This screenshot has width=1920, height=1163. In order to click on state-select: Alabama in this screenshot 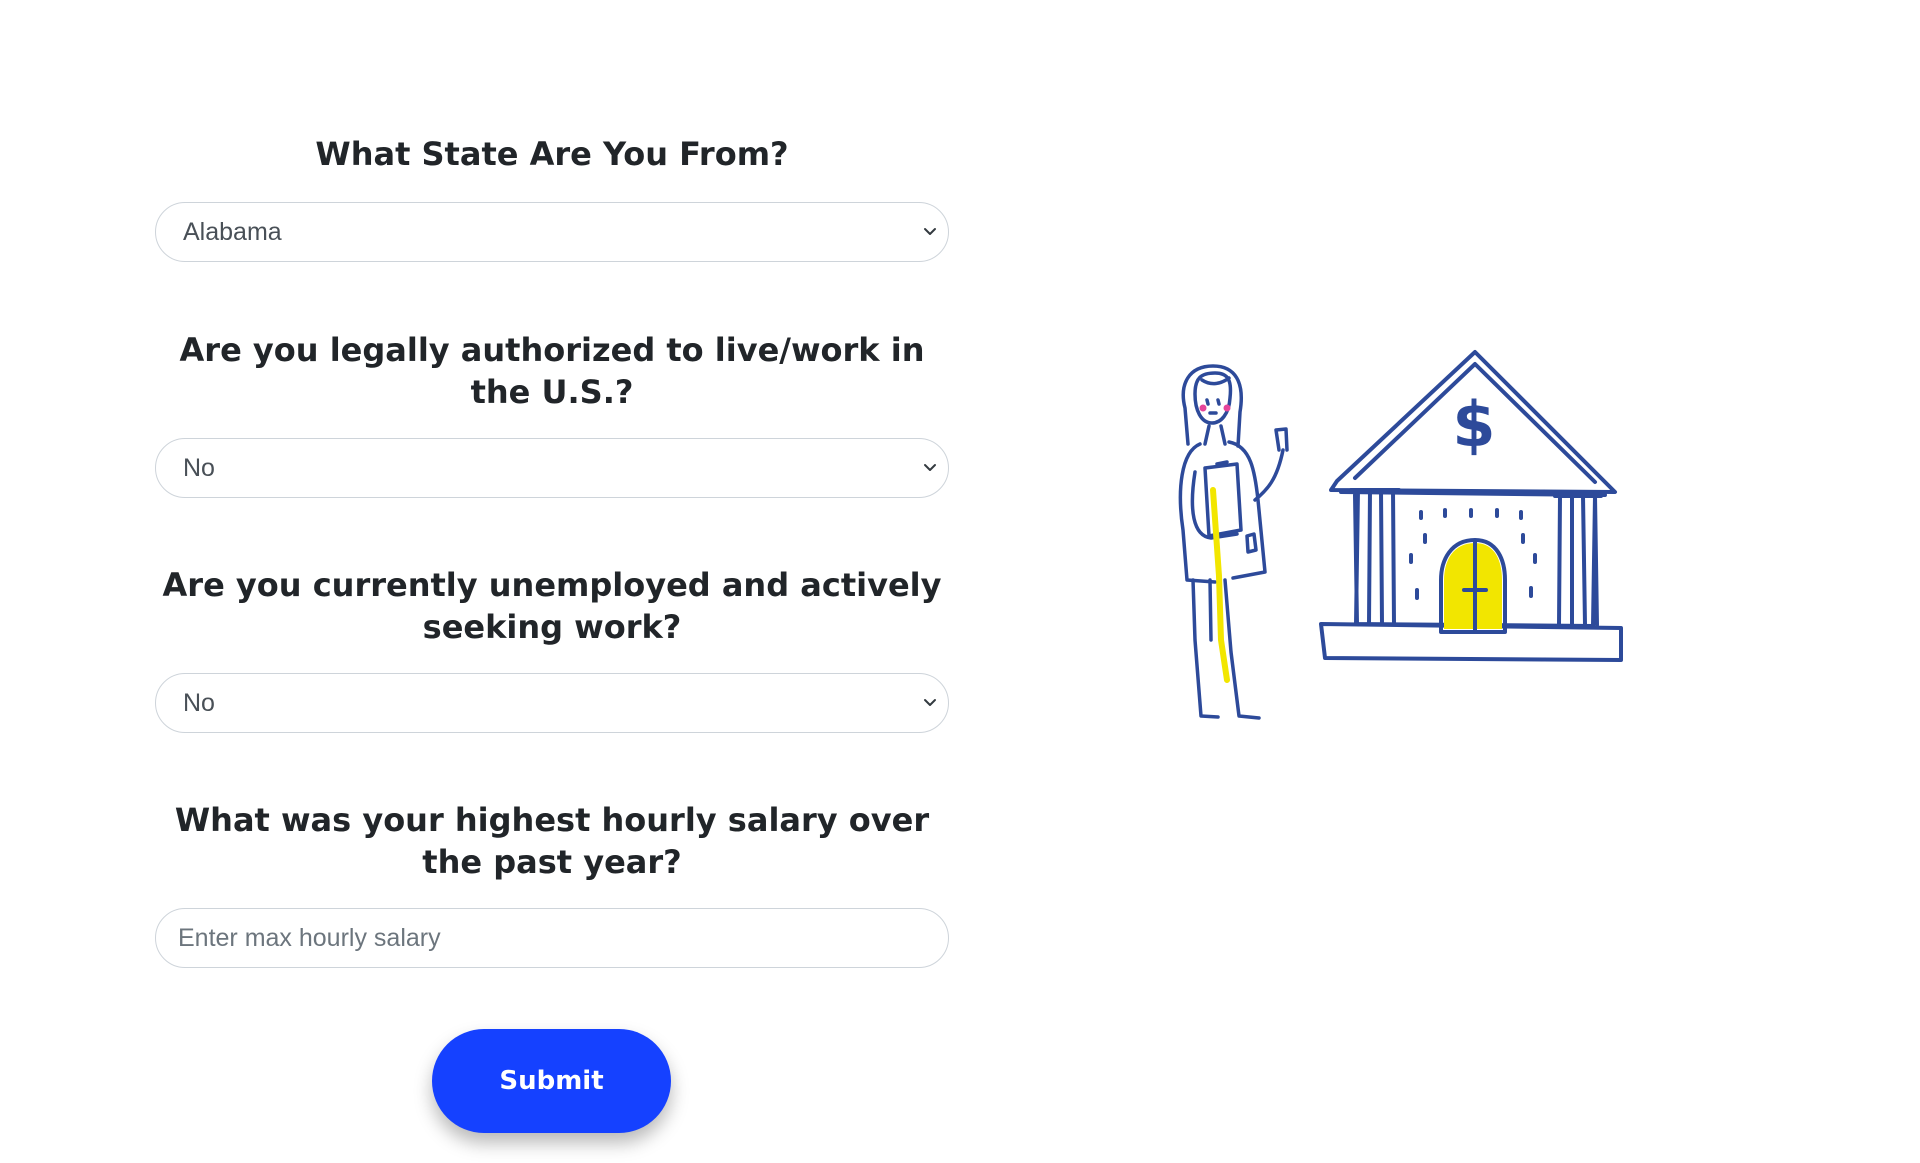, I will do `click(552, 232)`.